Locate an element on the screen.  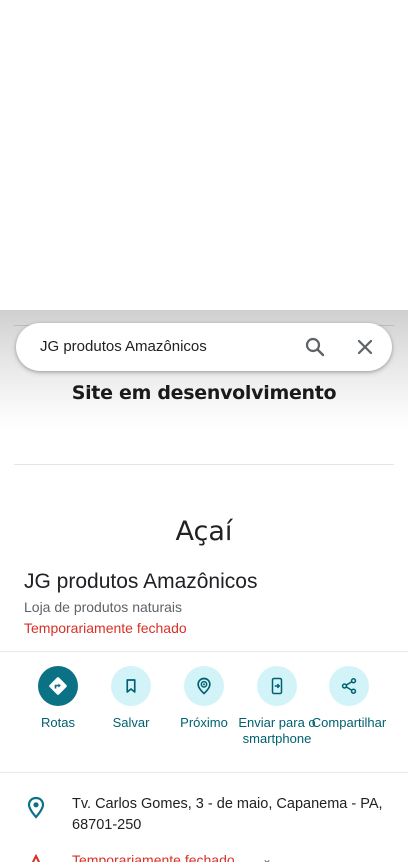
send-to-phone-button: Enviar para o smartphone is located at coordinates (277, 706).